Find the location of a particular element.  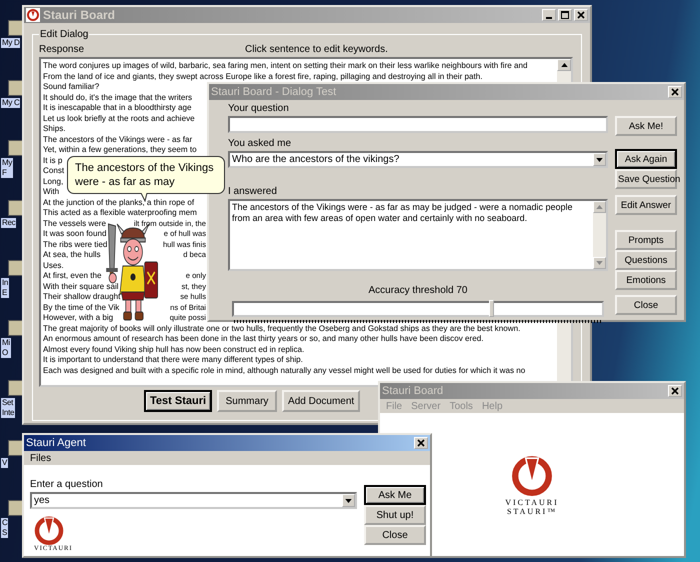

slider-label: Accuracy threshold 70 is located at coordinates (418, 291).